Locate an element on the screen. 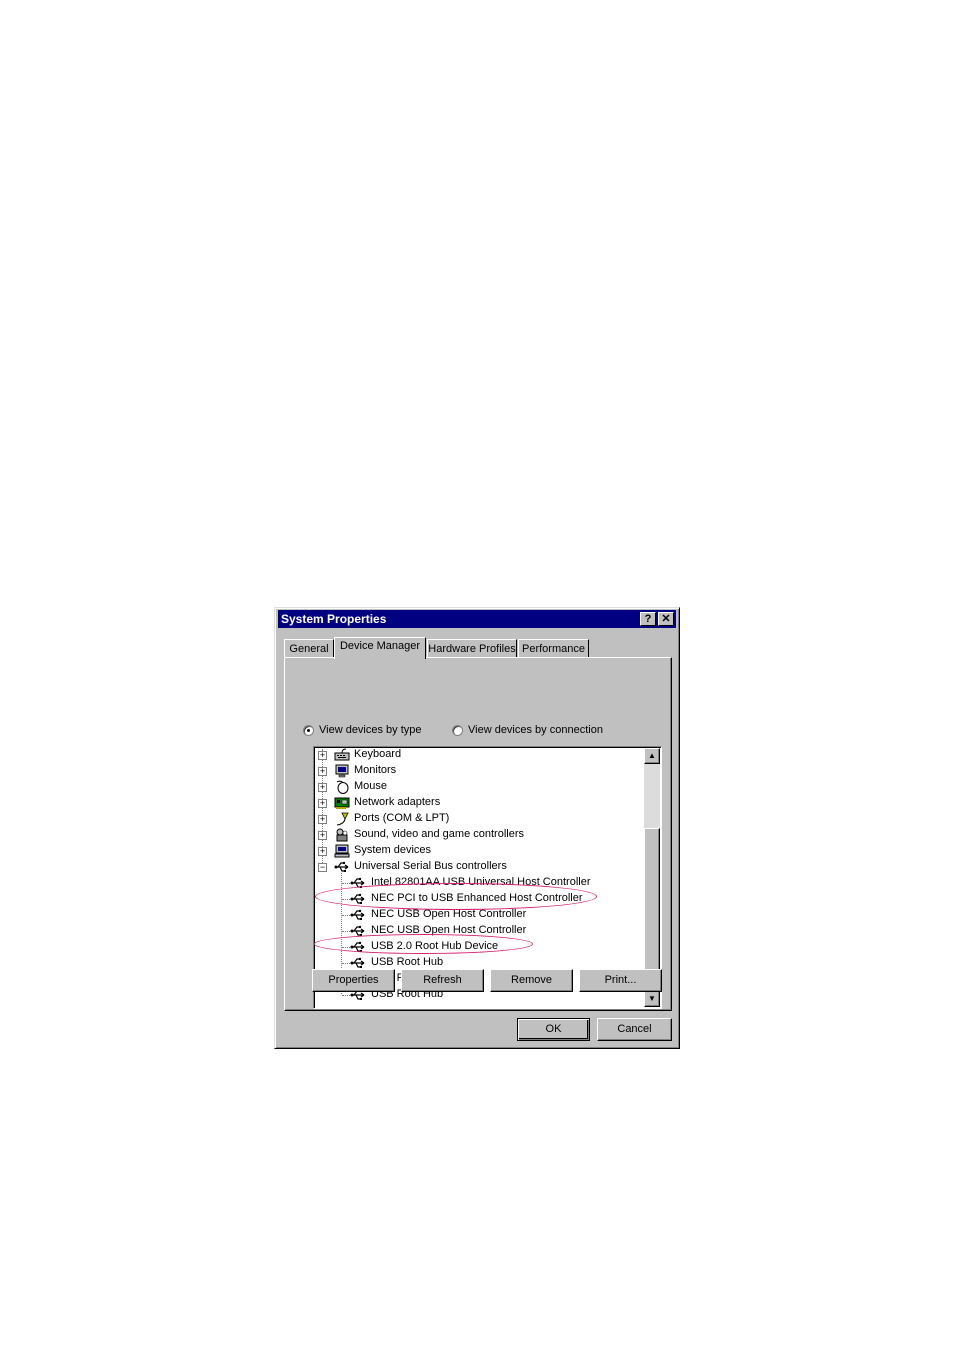  tree-item-label: Keyboard is located at coordinates (378, 754).